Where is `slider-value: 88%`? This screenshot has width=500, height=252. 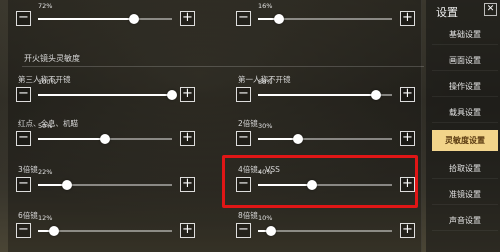
slider-value: 88% is located at coordinates (265, 82).